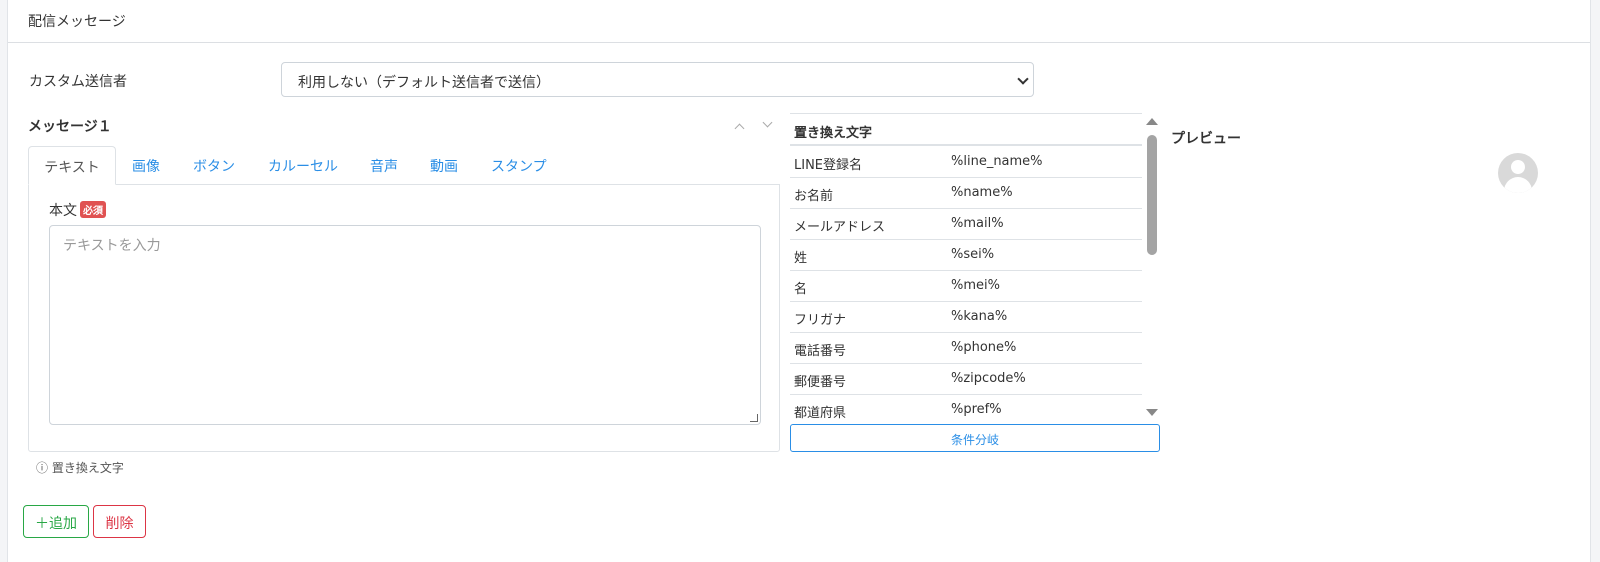 The image size is (1600, 562). What do you see at coordinates (814, 196) in the screenshot?
I see `replacement-key: お名前` at bounding box center [814, 196].